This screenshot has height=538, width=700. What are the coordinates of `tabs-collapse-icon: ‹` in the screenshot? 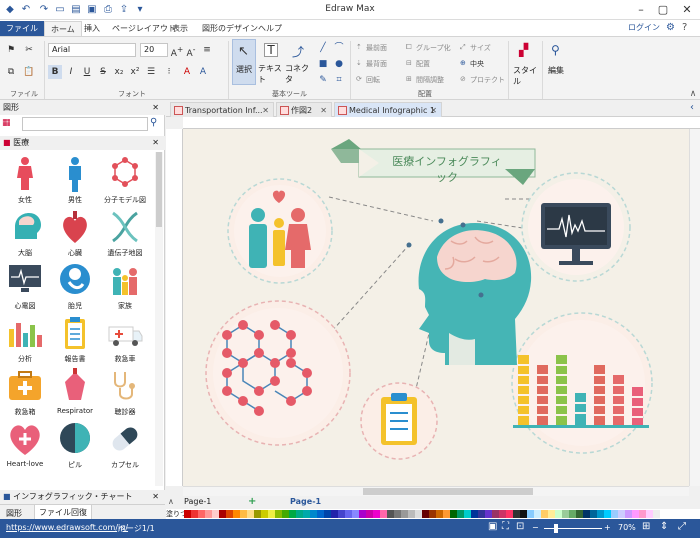 It's located at (692, 107).